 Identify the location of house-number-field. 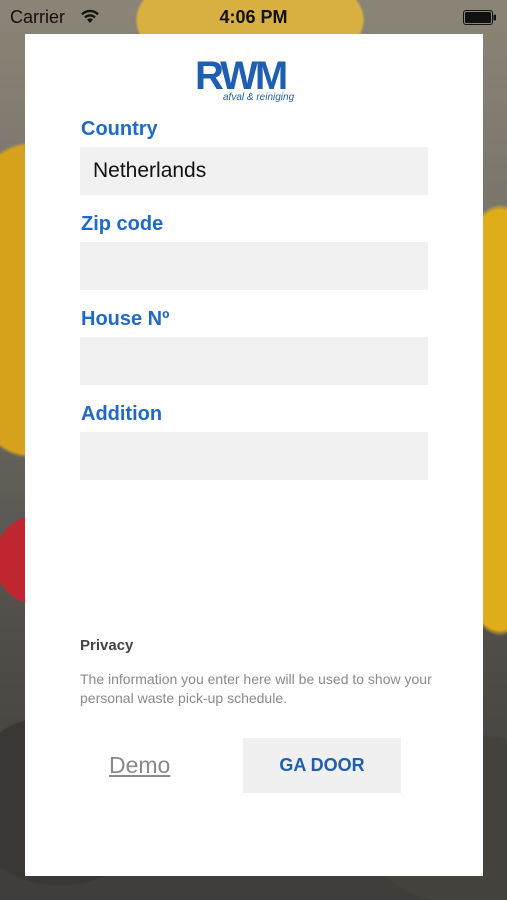
(254, 361).